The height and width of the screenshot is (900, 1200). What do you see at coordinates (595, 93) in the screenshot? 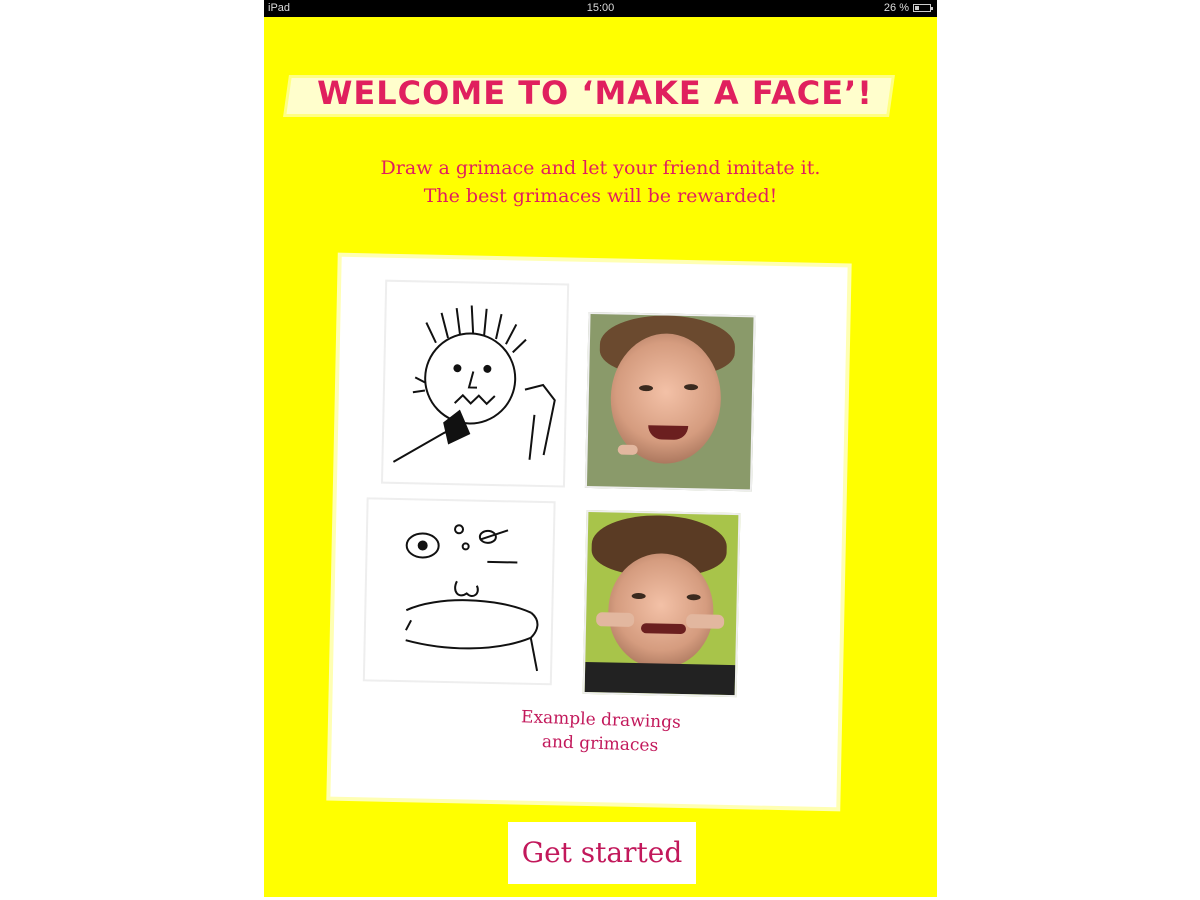
I see `page-title: WELCOME TO ‘MAKE A FACE’!` at bounding box center [595, 93].